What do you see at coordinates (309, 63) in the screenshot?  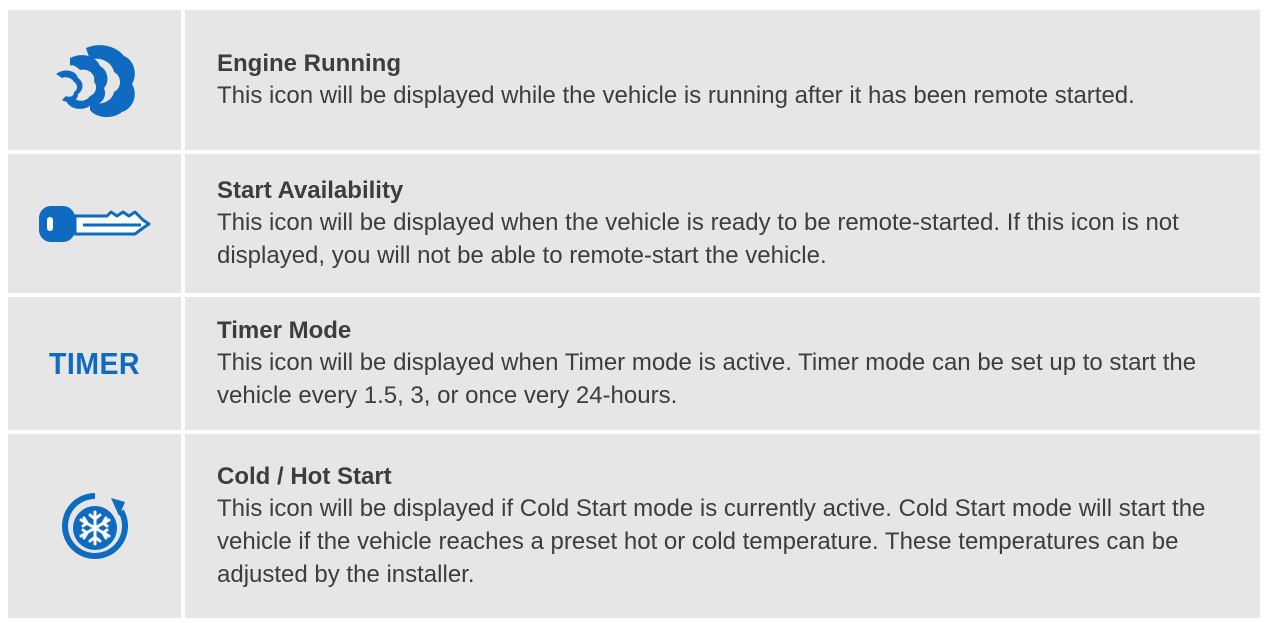 I see `row-title: Engine Running` at bounding box center [309, 63].